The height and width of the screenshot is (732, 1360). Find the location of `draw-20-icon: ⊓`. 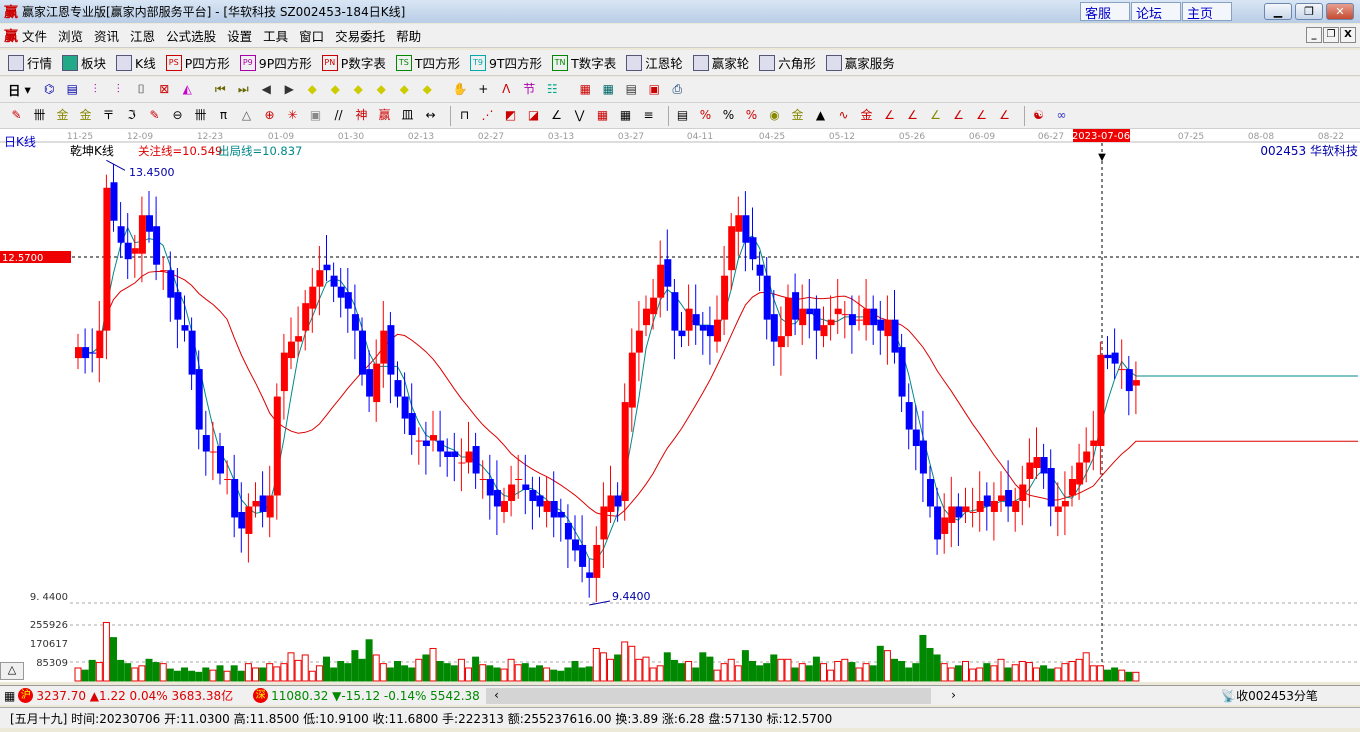

draw-20-icon: ⊓ is located at coordinates (464, 115).